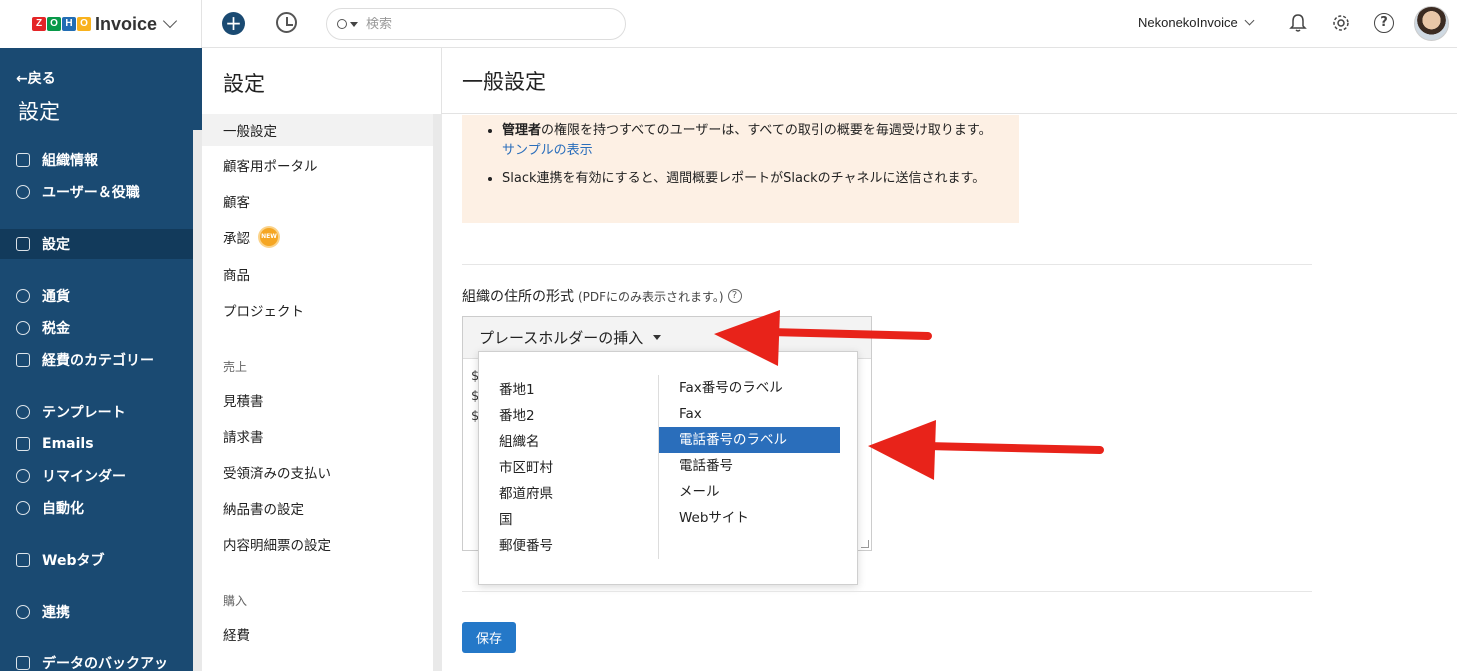 The width and height of the screenshot is (1457, 671). Describe the element at coordinates (317, 237) in the screenshot. I see `settings-item-approvals: 承認 NEW` at that location.